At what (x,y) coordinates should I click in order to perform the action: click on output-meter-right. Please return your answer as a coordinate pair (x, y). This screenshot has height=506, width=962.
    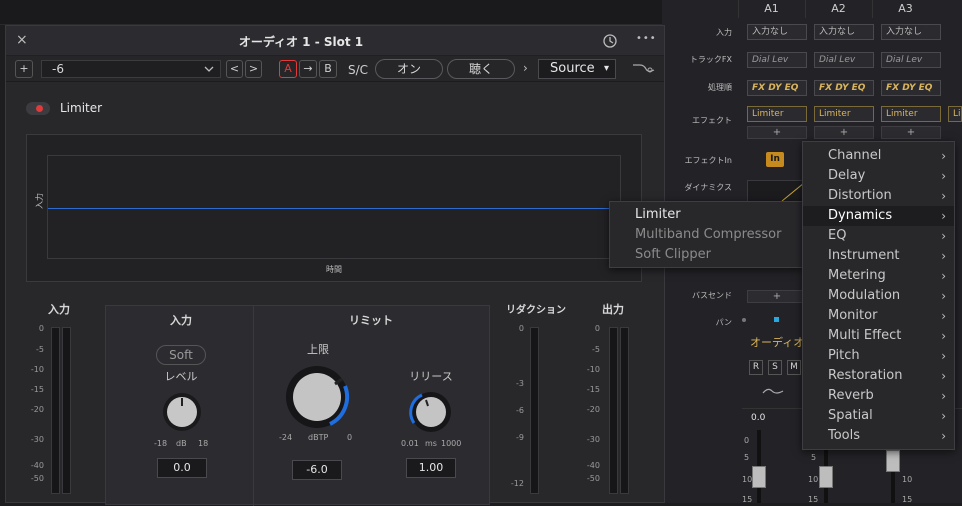
    Looking at the image, I should click on (624, 410).